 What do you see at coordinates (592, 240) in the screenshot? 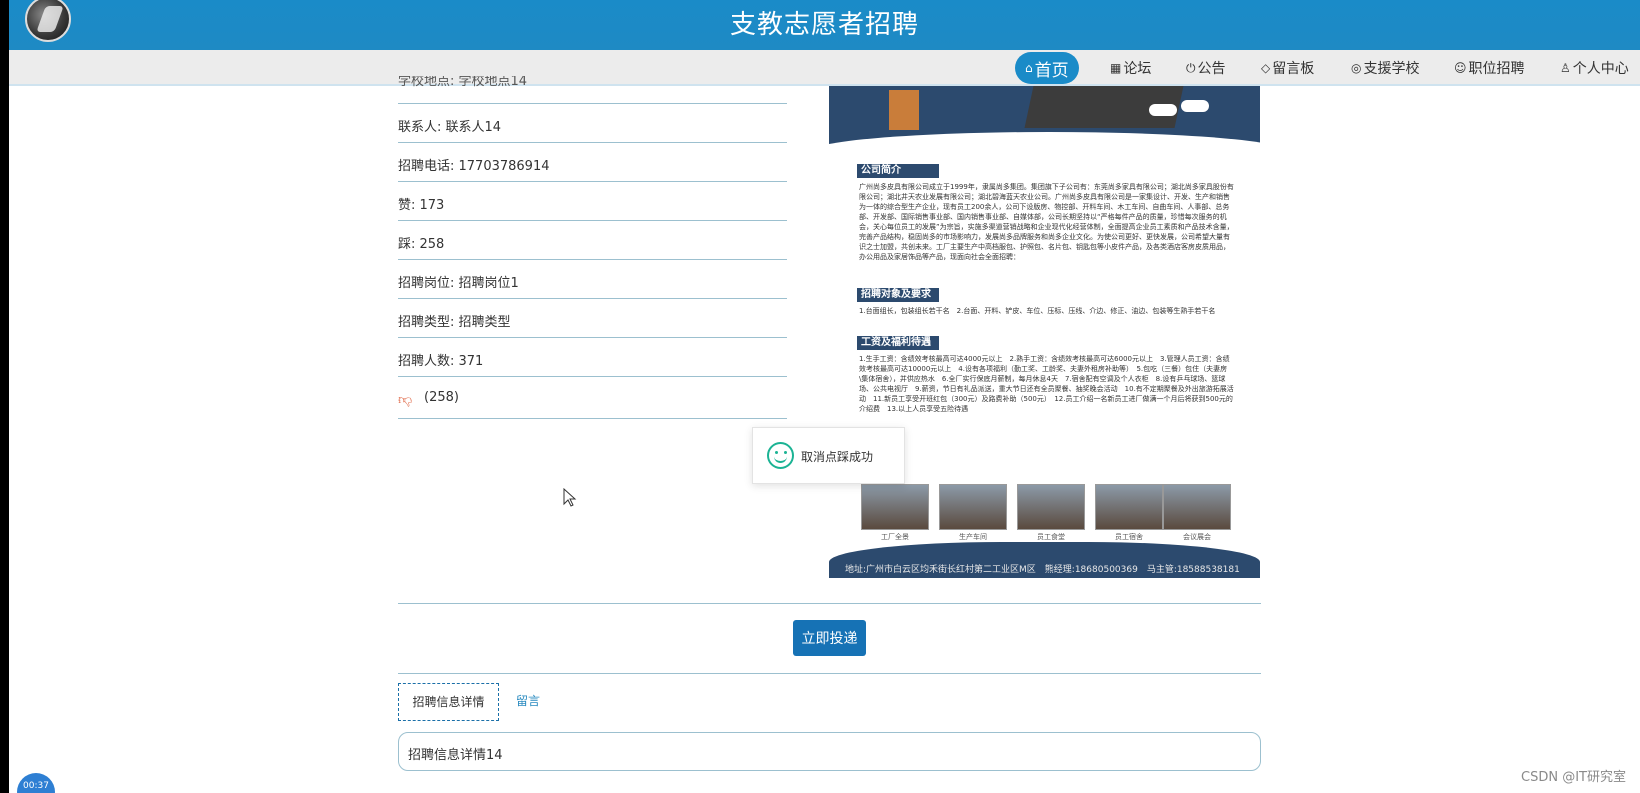
I see `detail-row-dislikes: 踩: 258` at bounding box center [592, 240].